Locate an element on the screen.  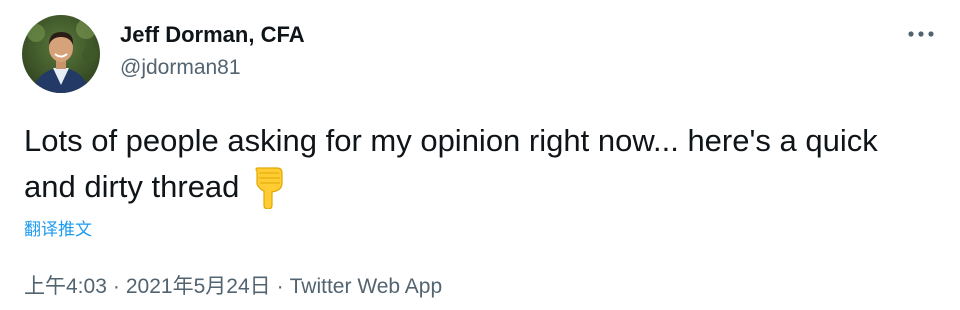
author-display-name: Jeff Dorman, CFA is located at coordinates (212, 35).